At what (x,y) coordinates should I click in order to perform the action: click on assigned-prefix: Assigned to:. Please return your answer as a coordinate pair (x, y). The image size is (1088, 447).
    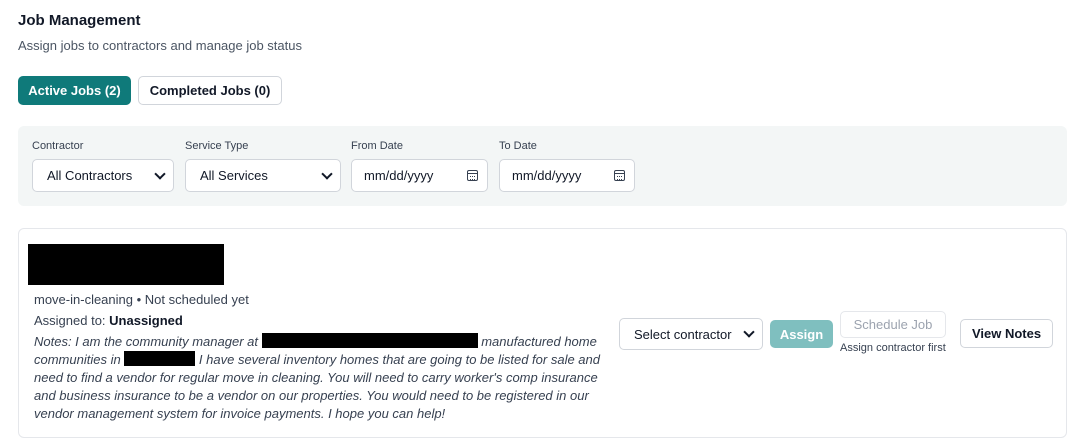
    Looking at the image, I should click on (72, 320).